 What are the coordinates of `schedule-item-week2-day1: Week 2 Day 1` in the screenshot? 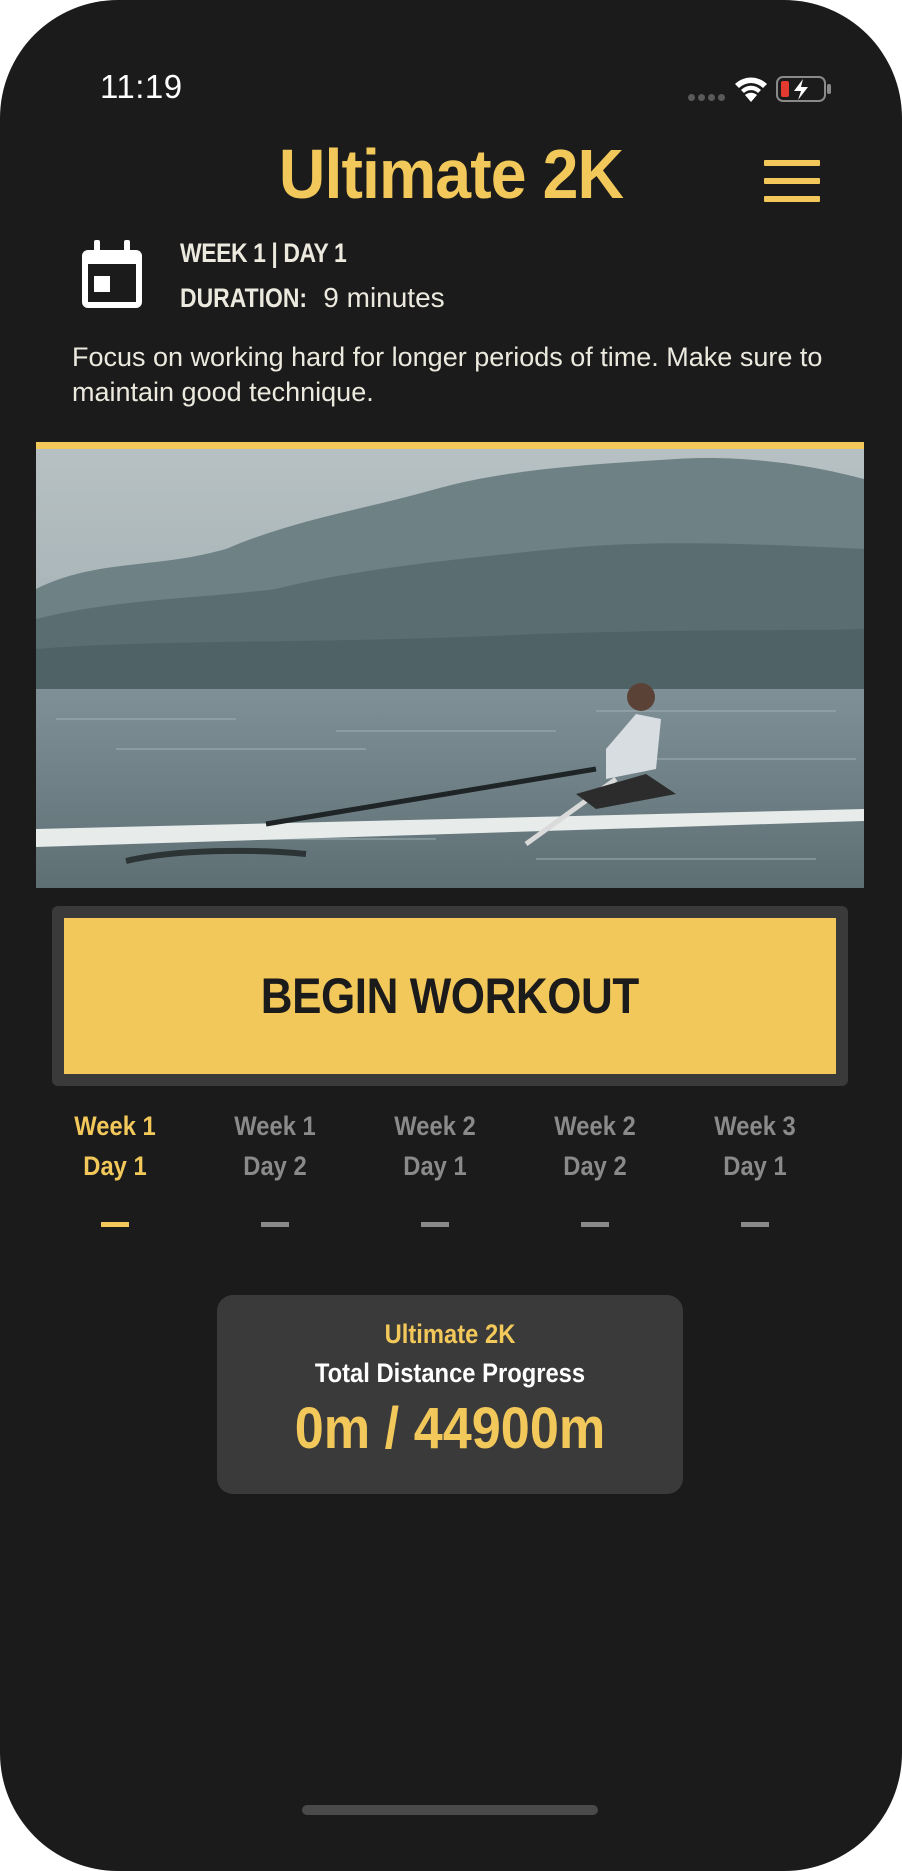 It's located at (435, 1166).